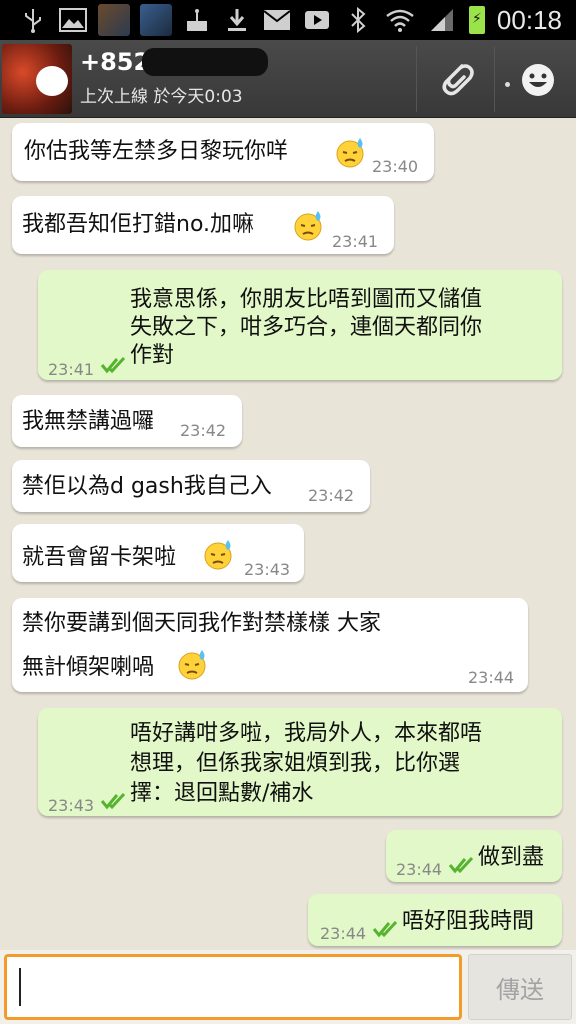  What do you see at coordinates (175, 20) in the screenshot?
I see `notification-icons` at bounding box center [175, 20].